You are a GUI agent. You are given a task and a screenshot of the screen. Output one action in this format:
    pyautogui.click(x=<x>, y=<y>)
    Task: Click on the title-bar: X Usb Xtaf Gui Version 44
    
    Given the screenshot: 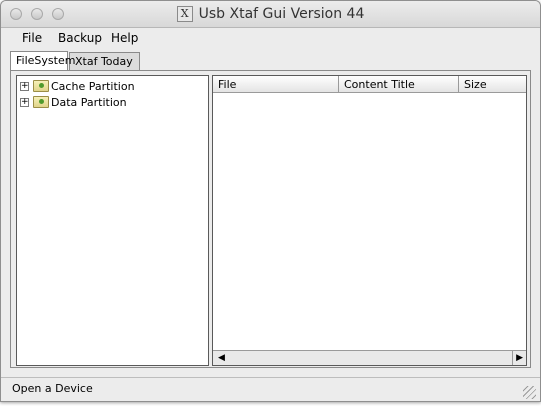 What is the action you would take?
    pyautogui.click(x=270, y=14)
    